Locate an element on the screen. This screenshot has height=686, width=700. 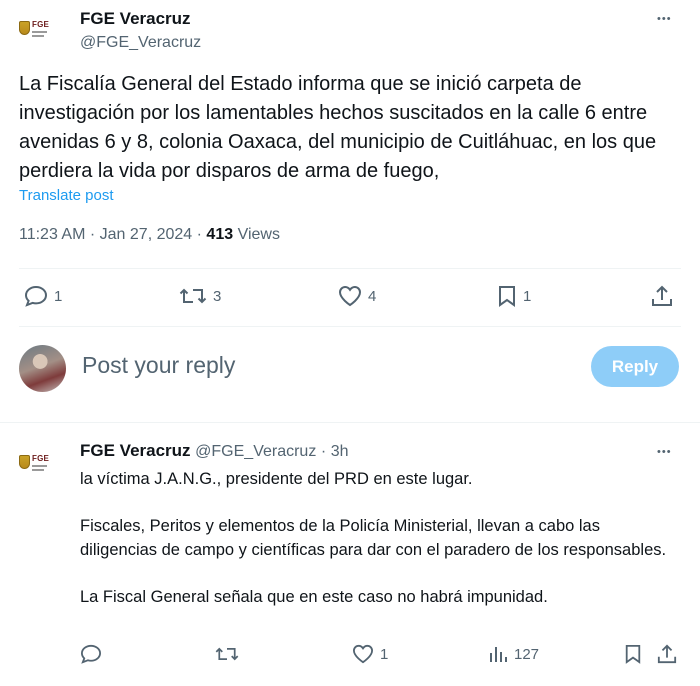
share-action is located at coordinates (662, 296).